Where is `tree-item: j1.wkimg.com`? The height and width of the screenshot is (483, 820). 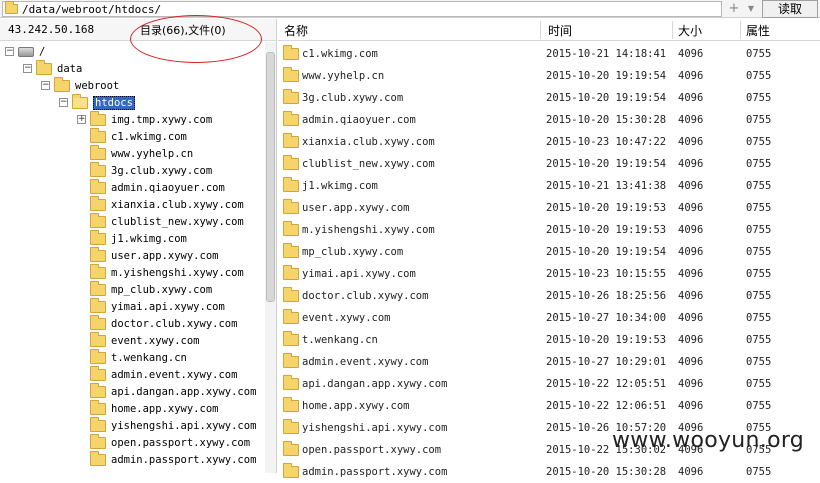 tree-item: j1.wkimg.com is located at coordinates (138, 238).